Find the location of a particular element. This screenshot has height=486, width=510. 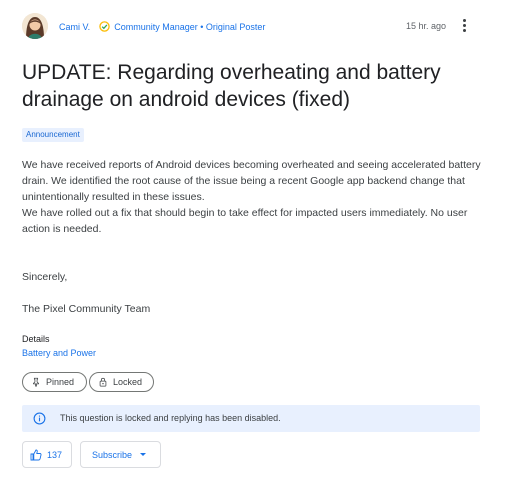

announcement-tag: Announcement is located at coordinates (53, 135).